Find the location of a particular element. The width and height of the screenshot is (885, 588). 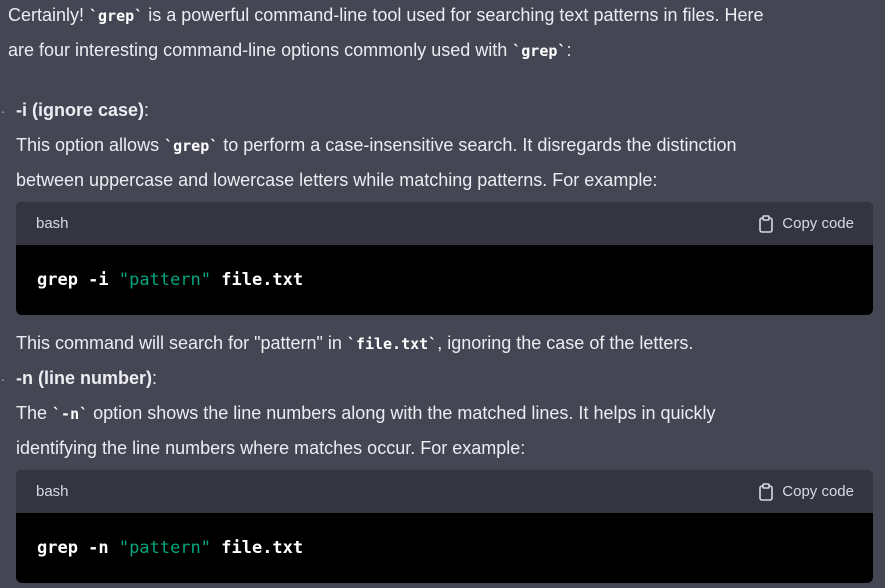

intro-text: Certainly! is located at coordinates (49, 15).